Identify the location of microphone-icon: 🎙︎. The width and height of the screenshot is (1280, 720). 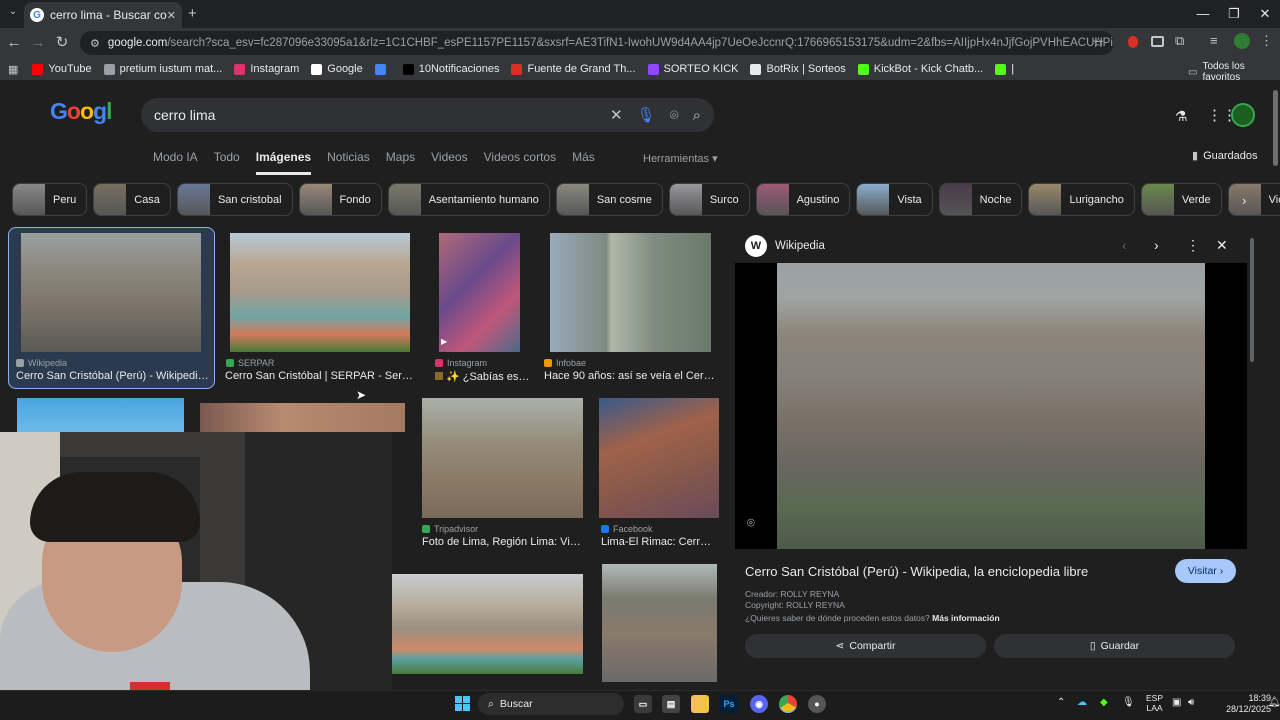
(646, 115).